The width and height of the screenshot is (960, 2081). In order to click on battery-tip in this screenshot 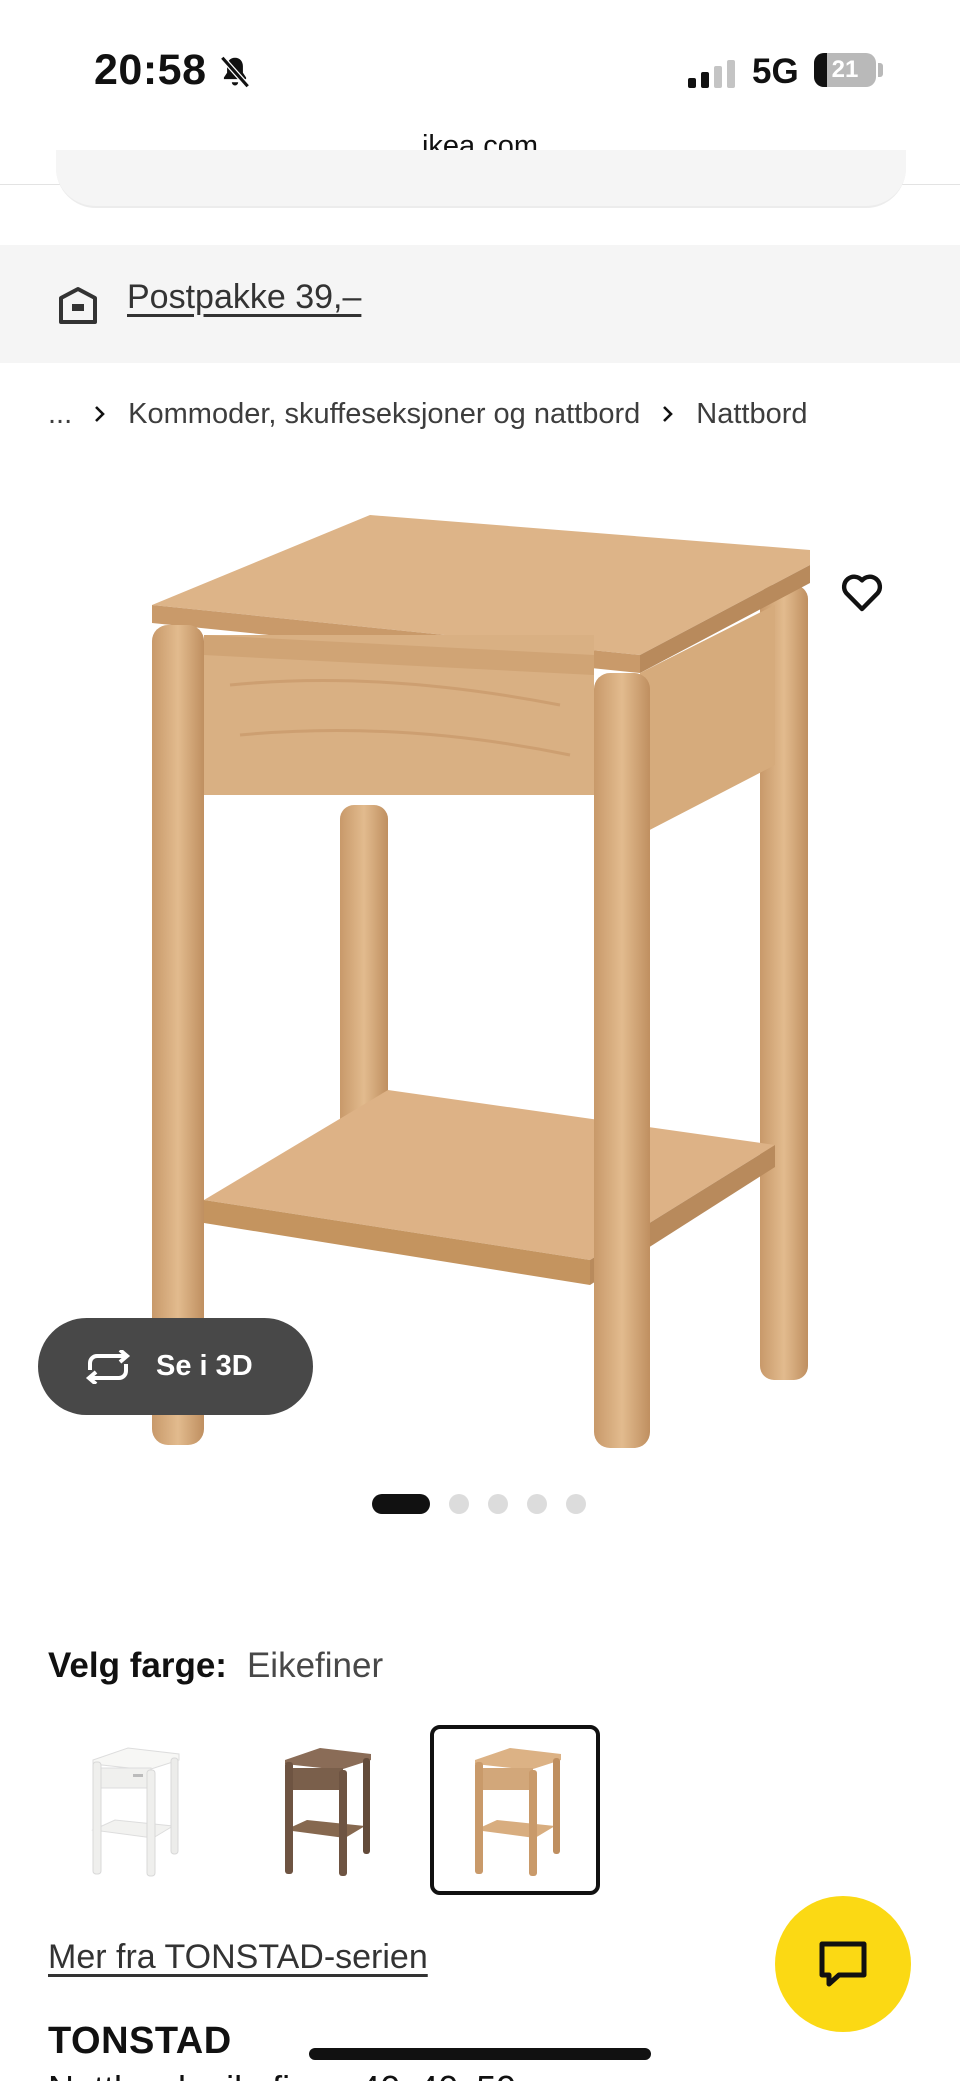, I will do `click(880, 70)`.